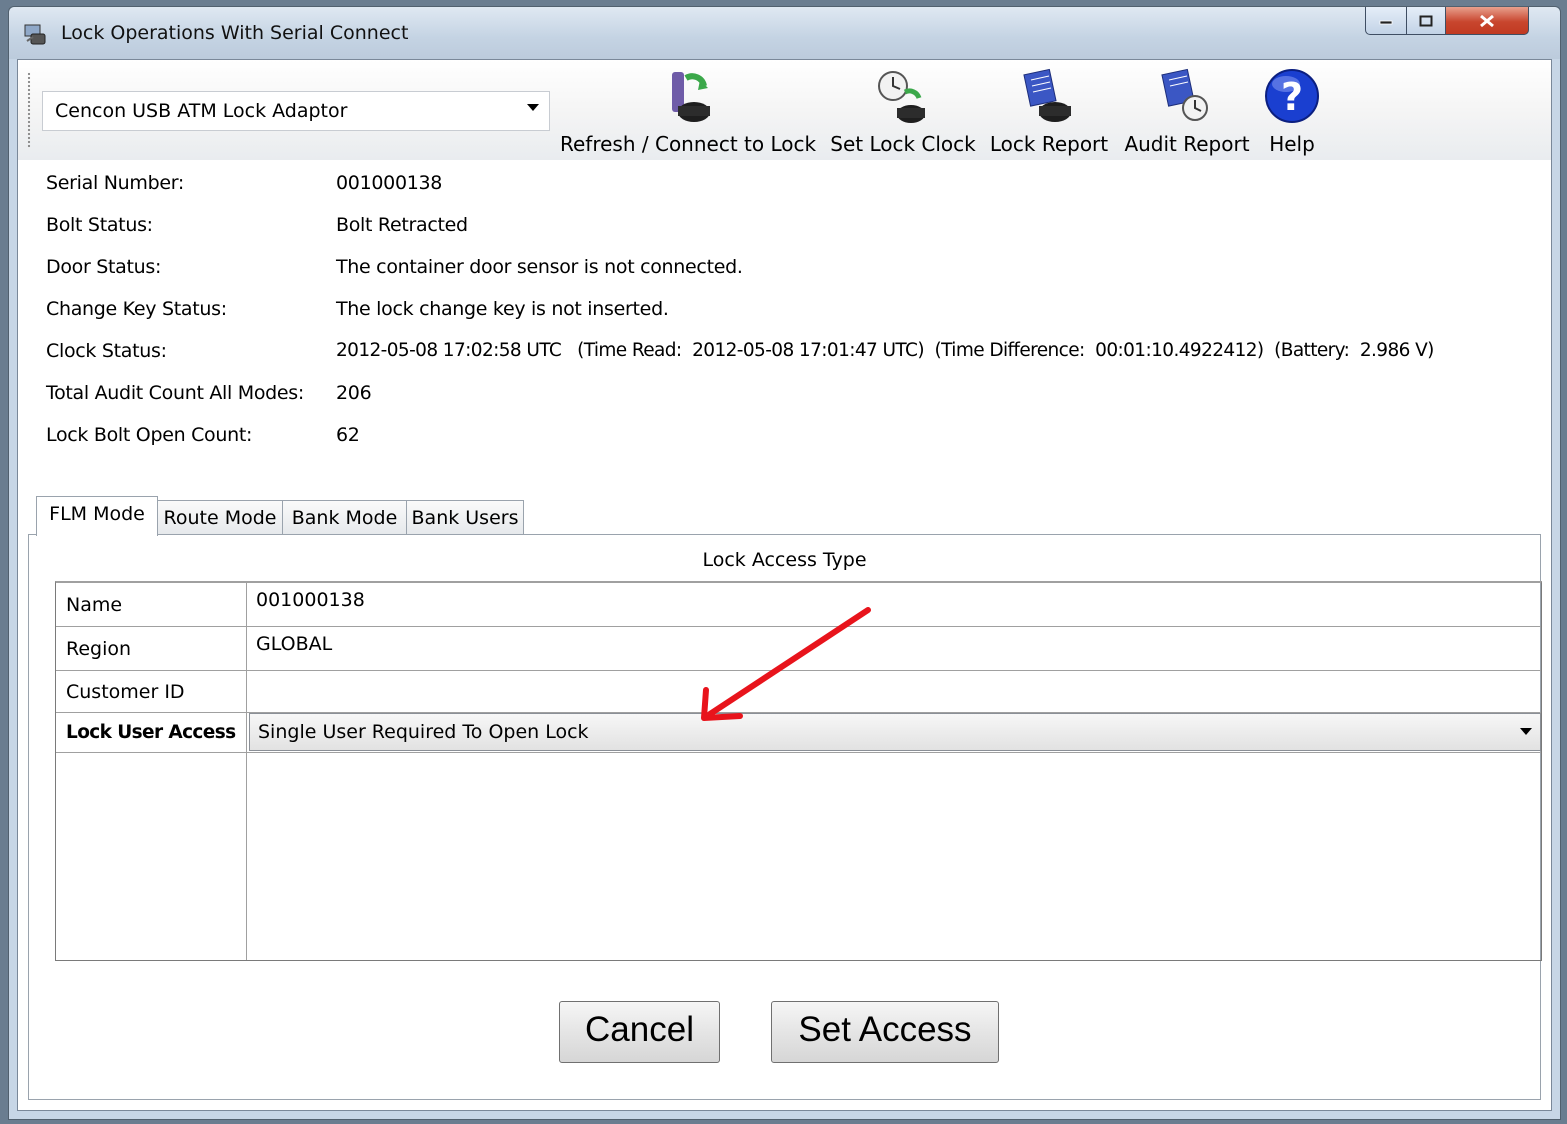 This screenshot has width=1567, height=1124. What do you see at coordinates (104, 267) in the screenshot?
I see `door-status-label: Door Status:` at bounding box center [104, 267].